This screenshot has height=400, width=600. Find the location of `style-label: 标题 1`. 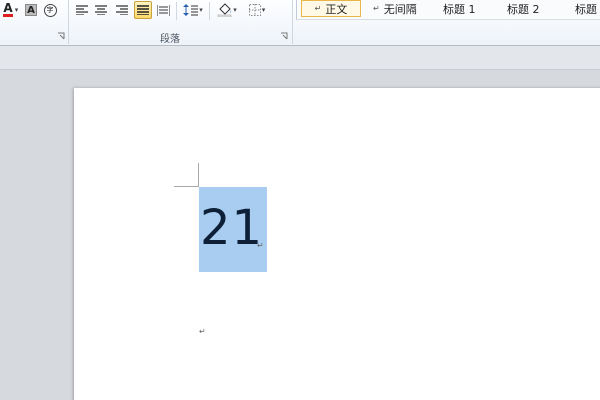

style-label: 标题 1 is located at coordinates (459, 9).